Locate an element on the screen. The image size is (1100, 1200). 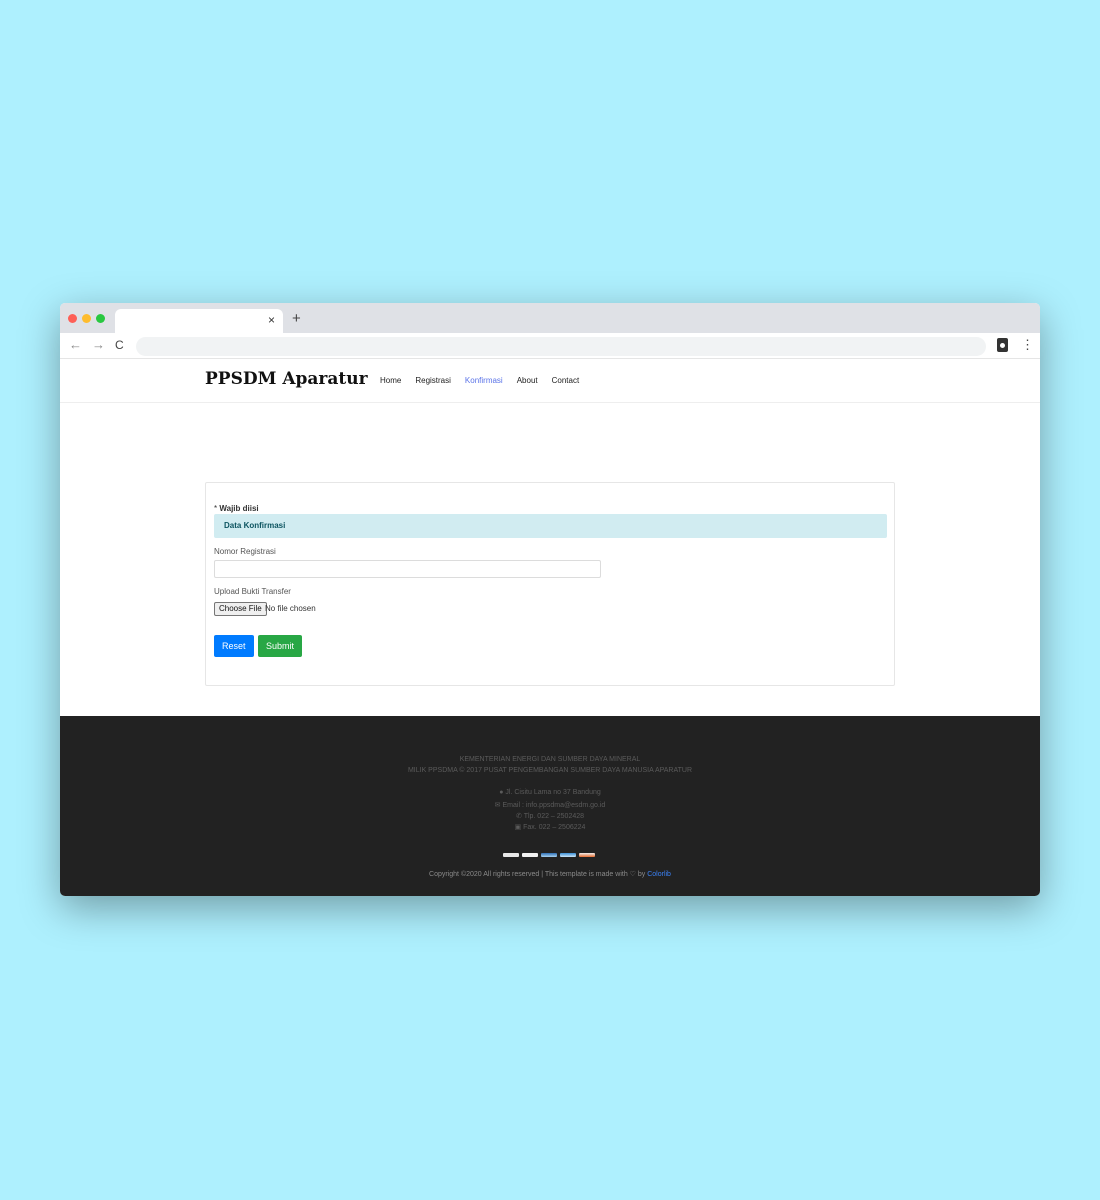
arrow-left-icon: ← is located at coordinates (75, 344).